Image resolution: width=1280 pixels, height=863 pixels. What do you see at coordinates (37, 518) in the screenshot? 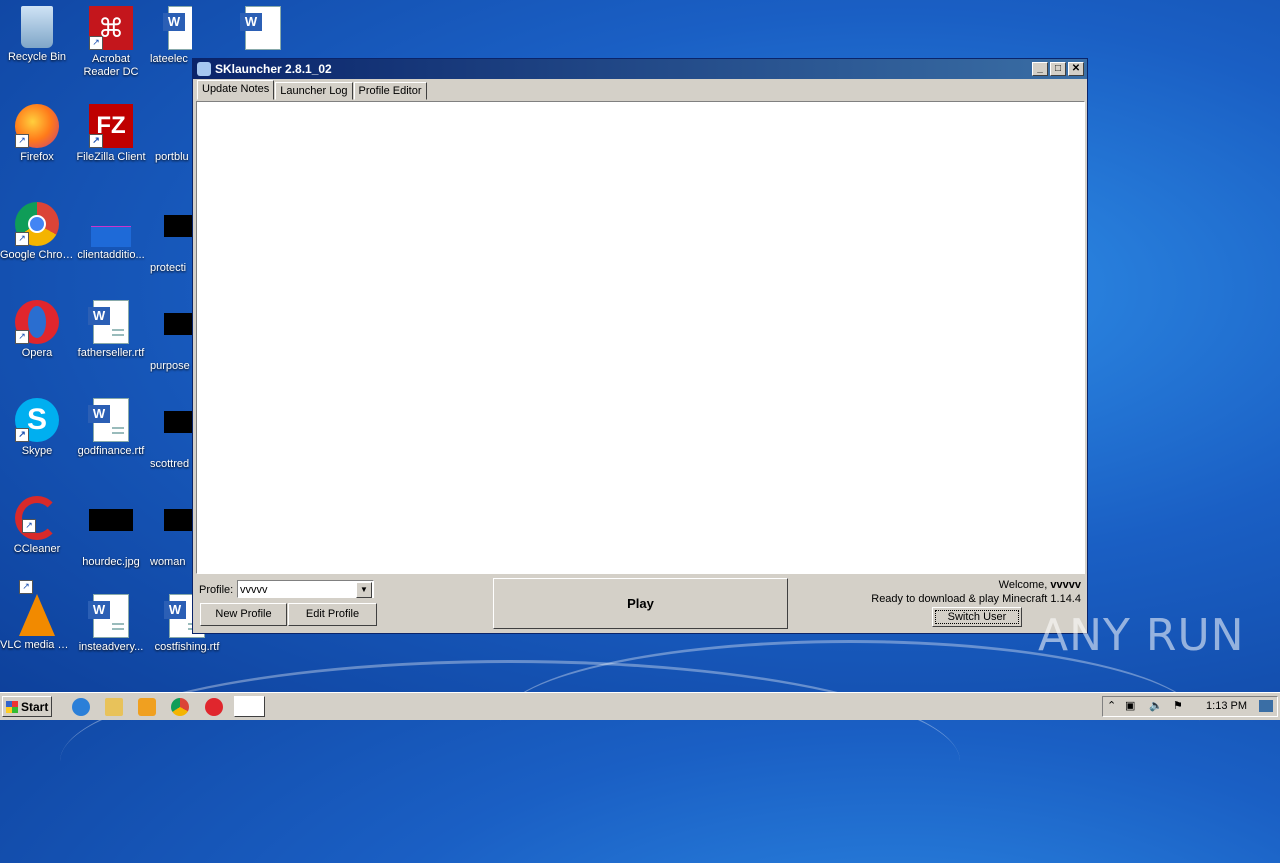
I see `ccleaner-icon: ↗` at bounding box center [37, 518].